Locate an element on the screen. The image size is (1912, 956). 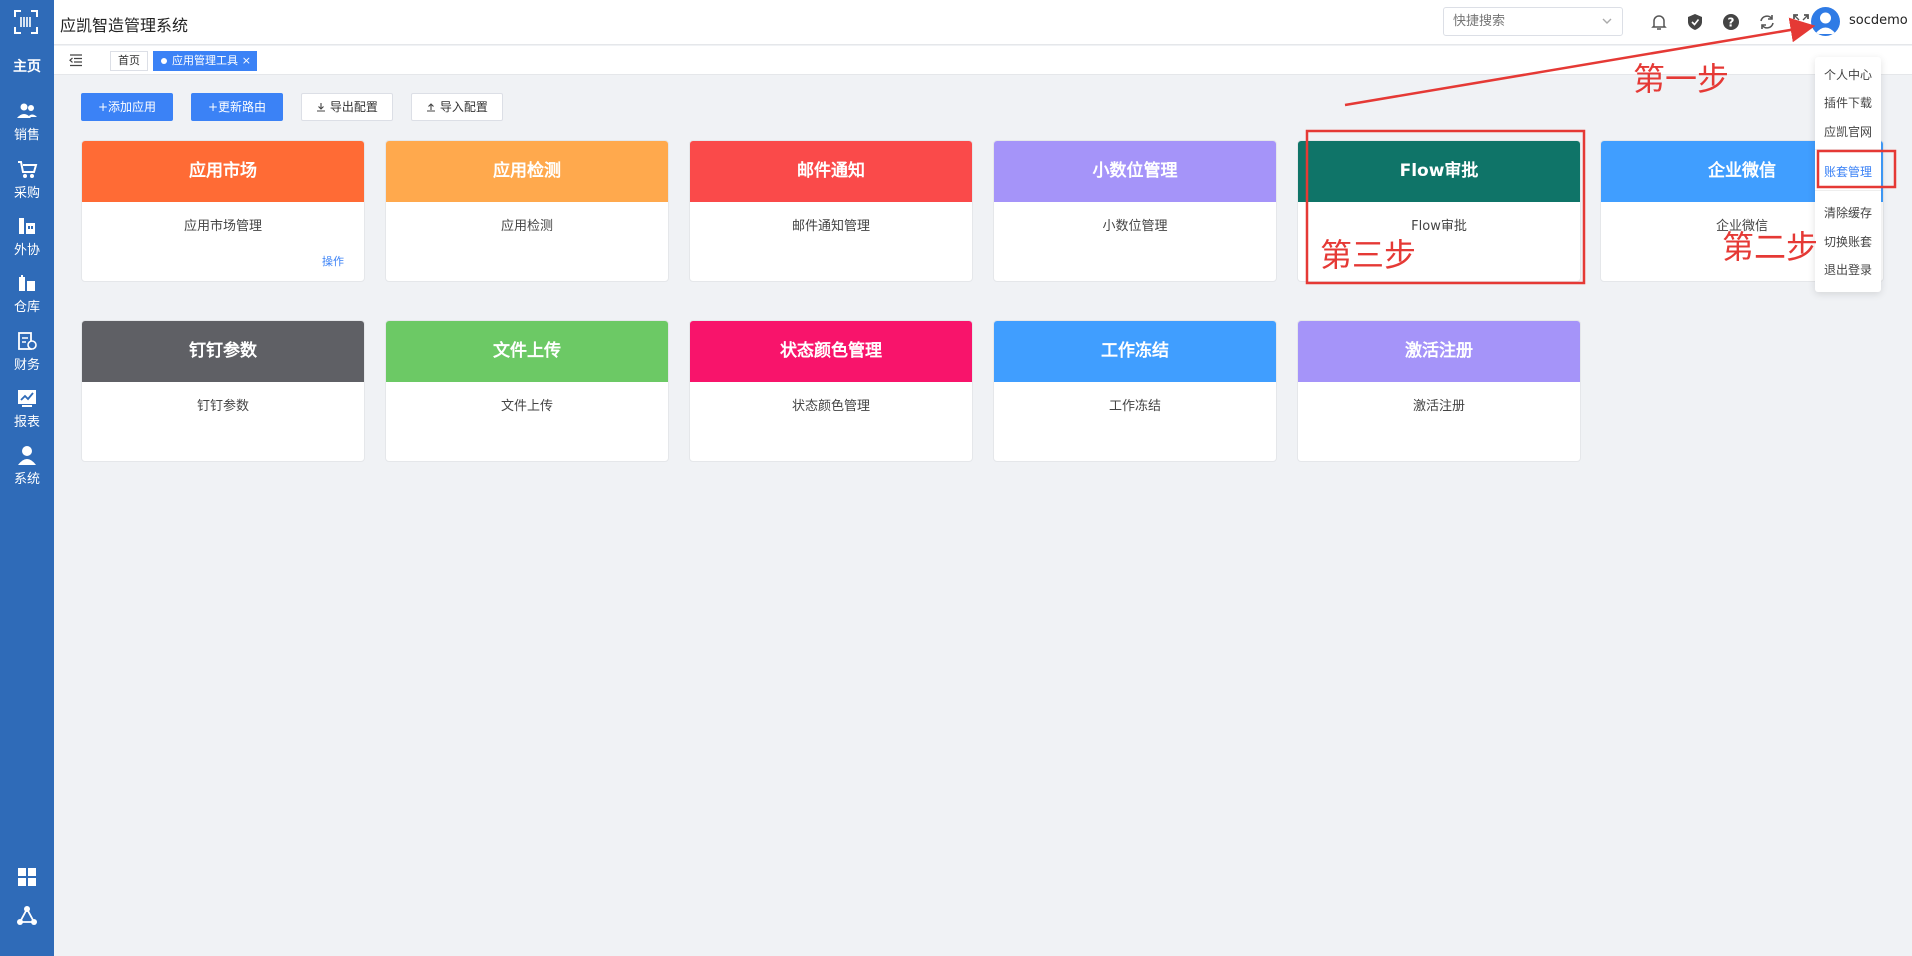
sidebar-item-sales: 销售 is located at coordinates (27, 121).